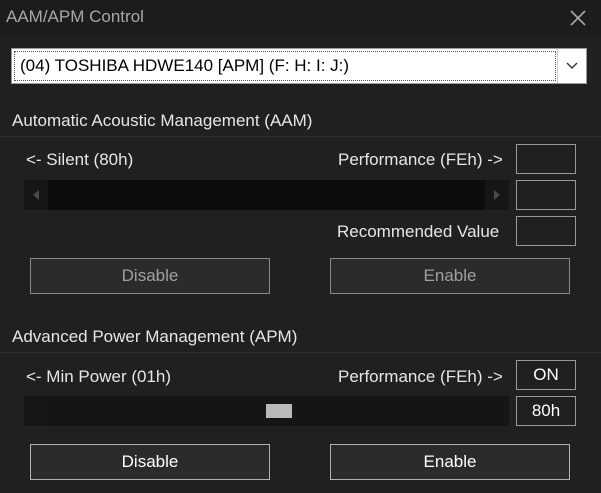  I want to click on caret-right-icon, so click(497, 195).